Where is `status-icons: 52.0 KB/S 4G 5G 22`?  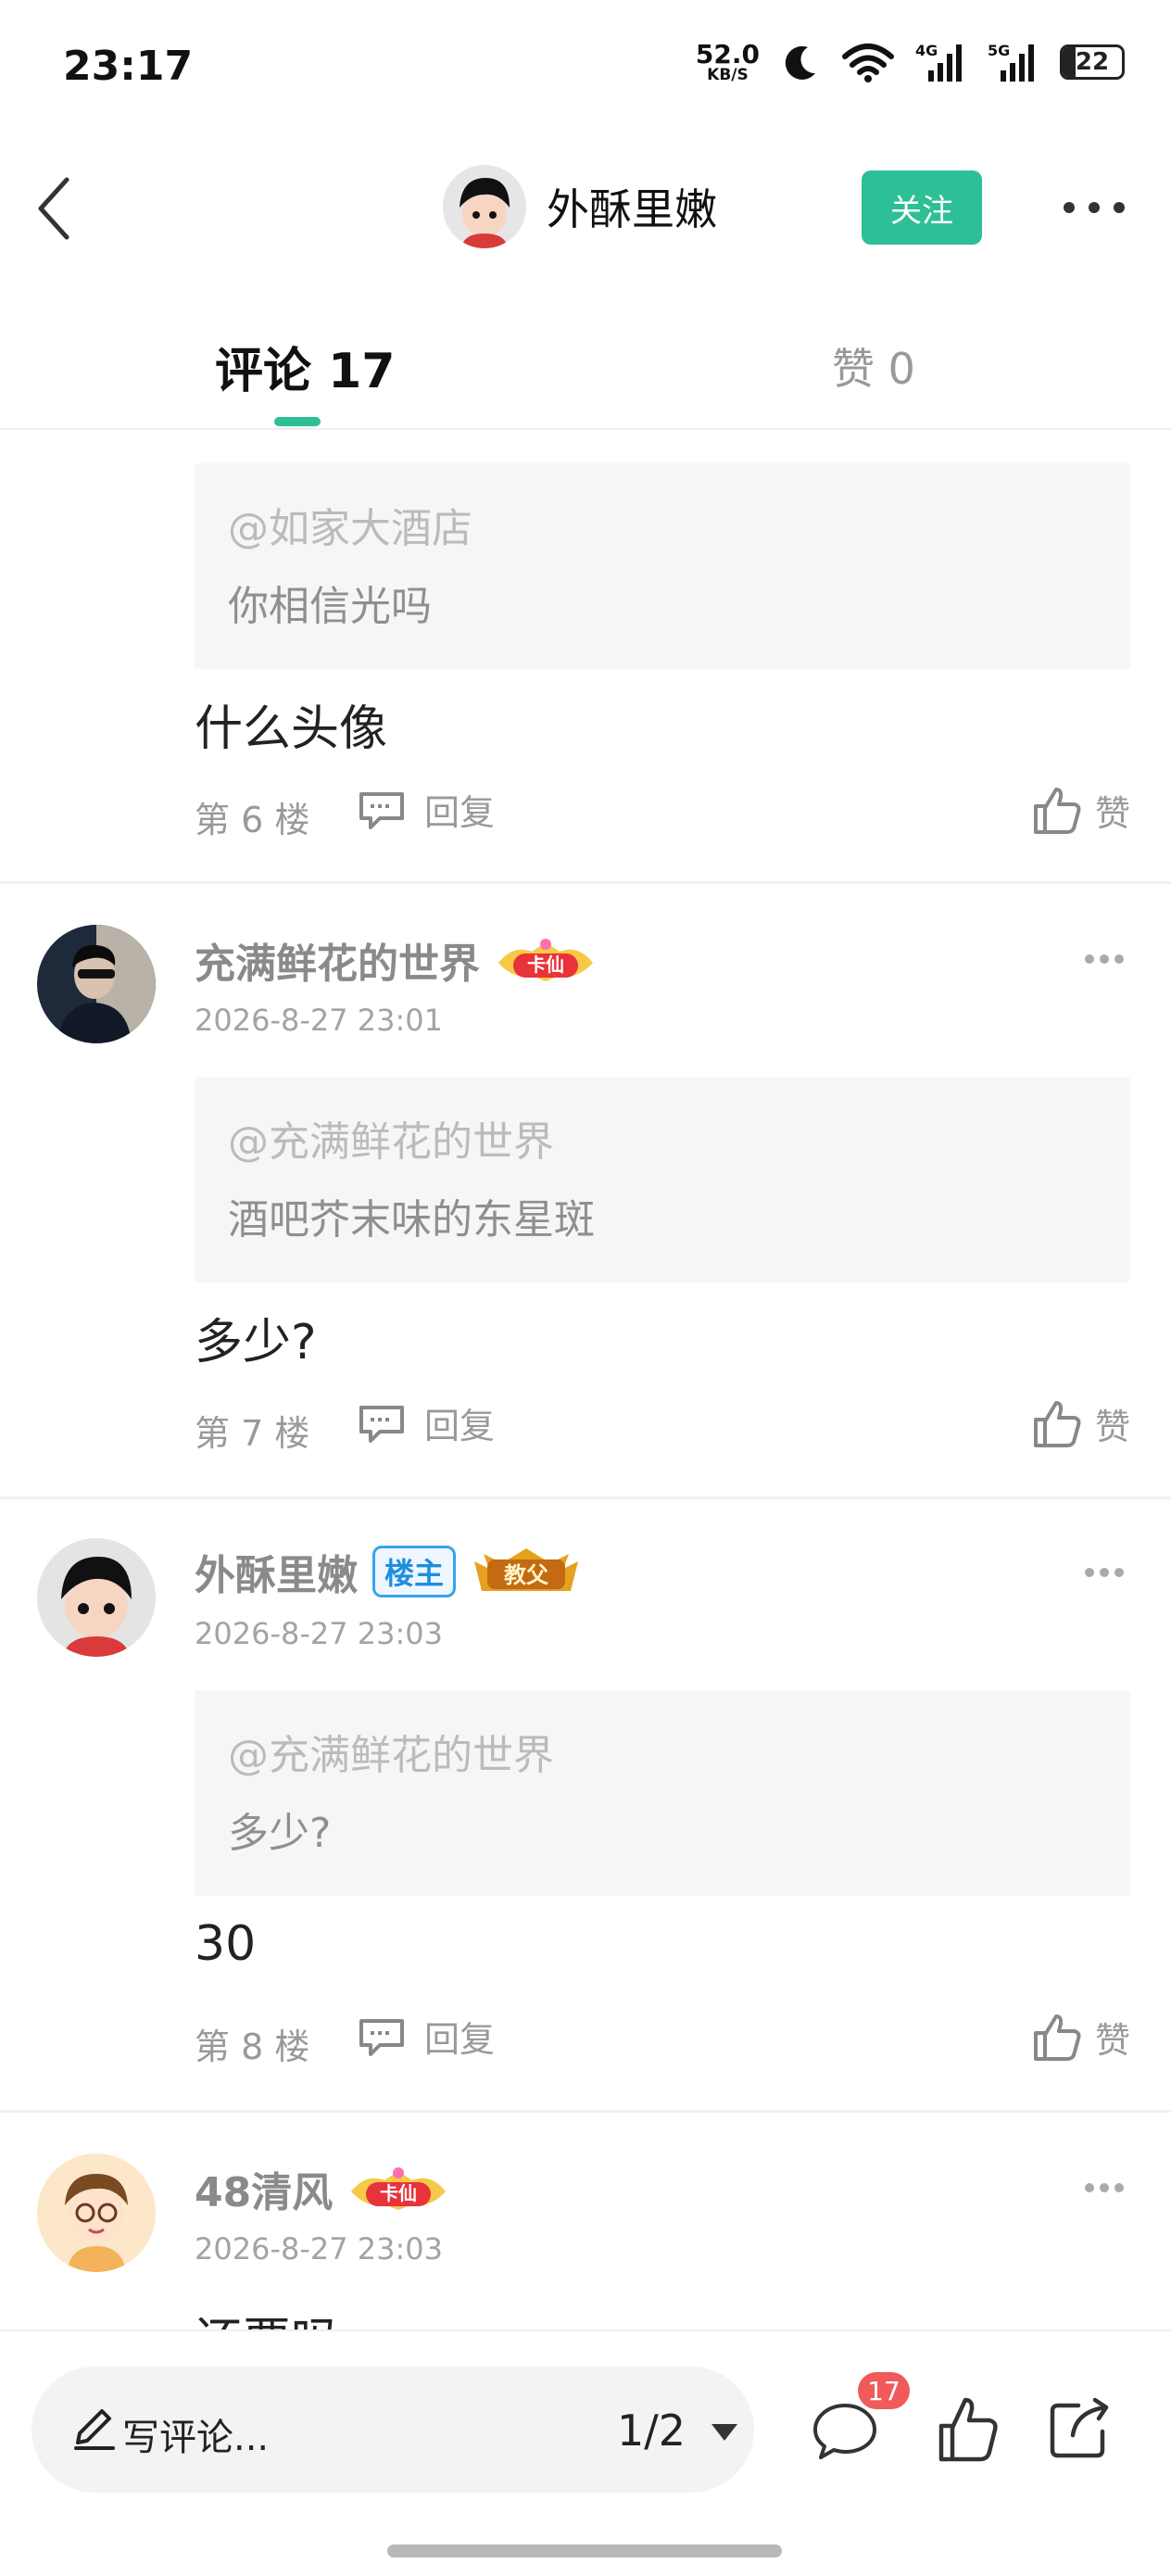 status-icons: 52.0 KB/S 4G 5G 22 is located at coordinates (911, 62).